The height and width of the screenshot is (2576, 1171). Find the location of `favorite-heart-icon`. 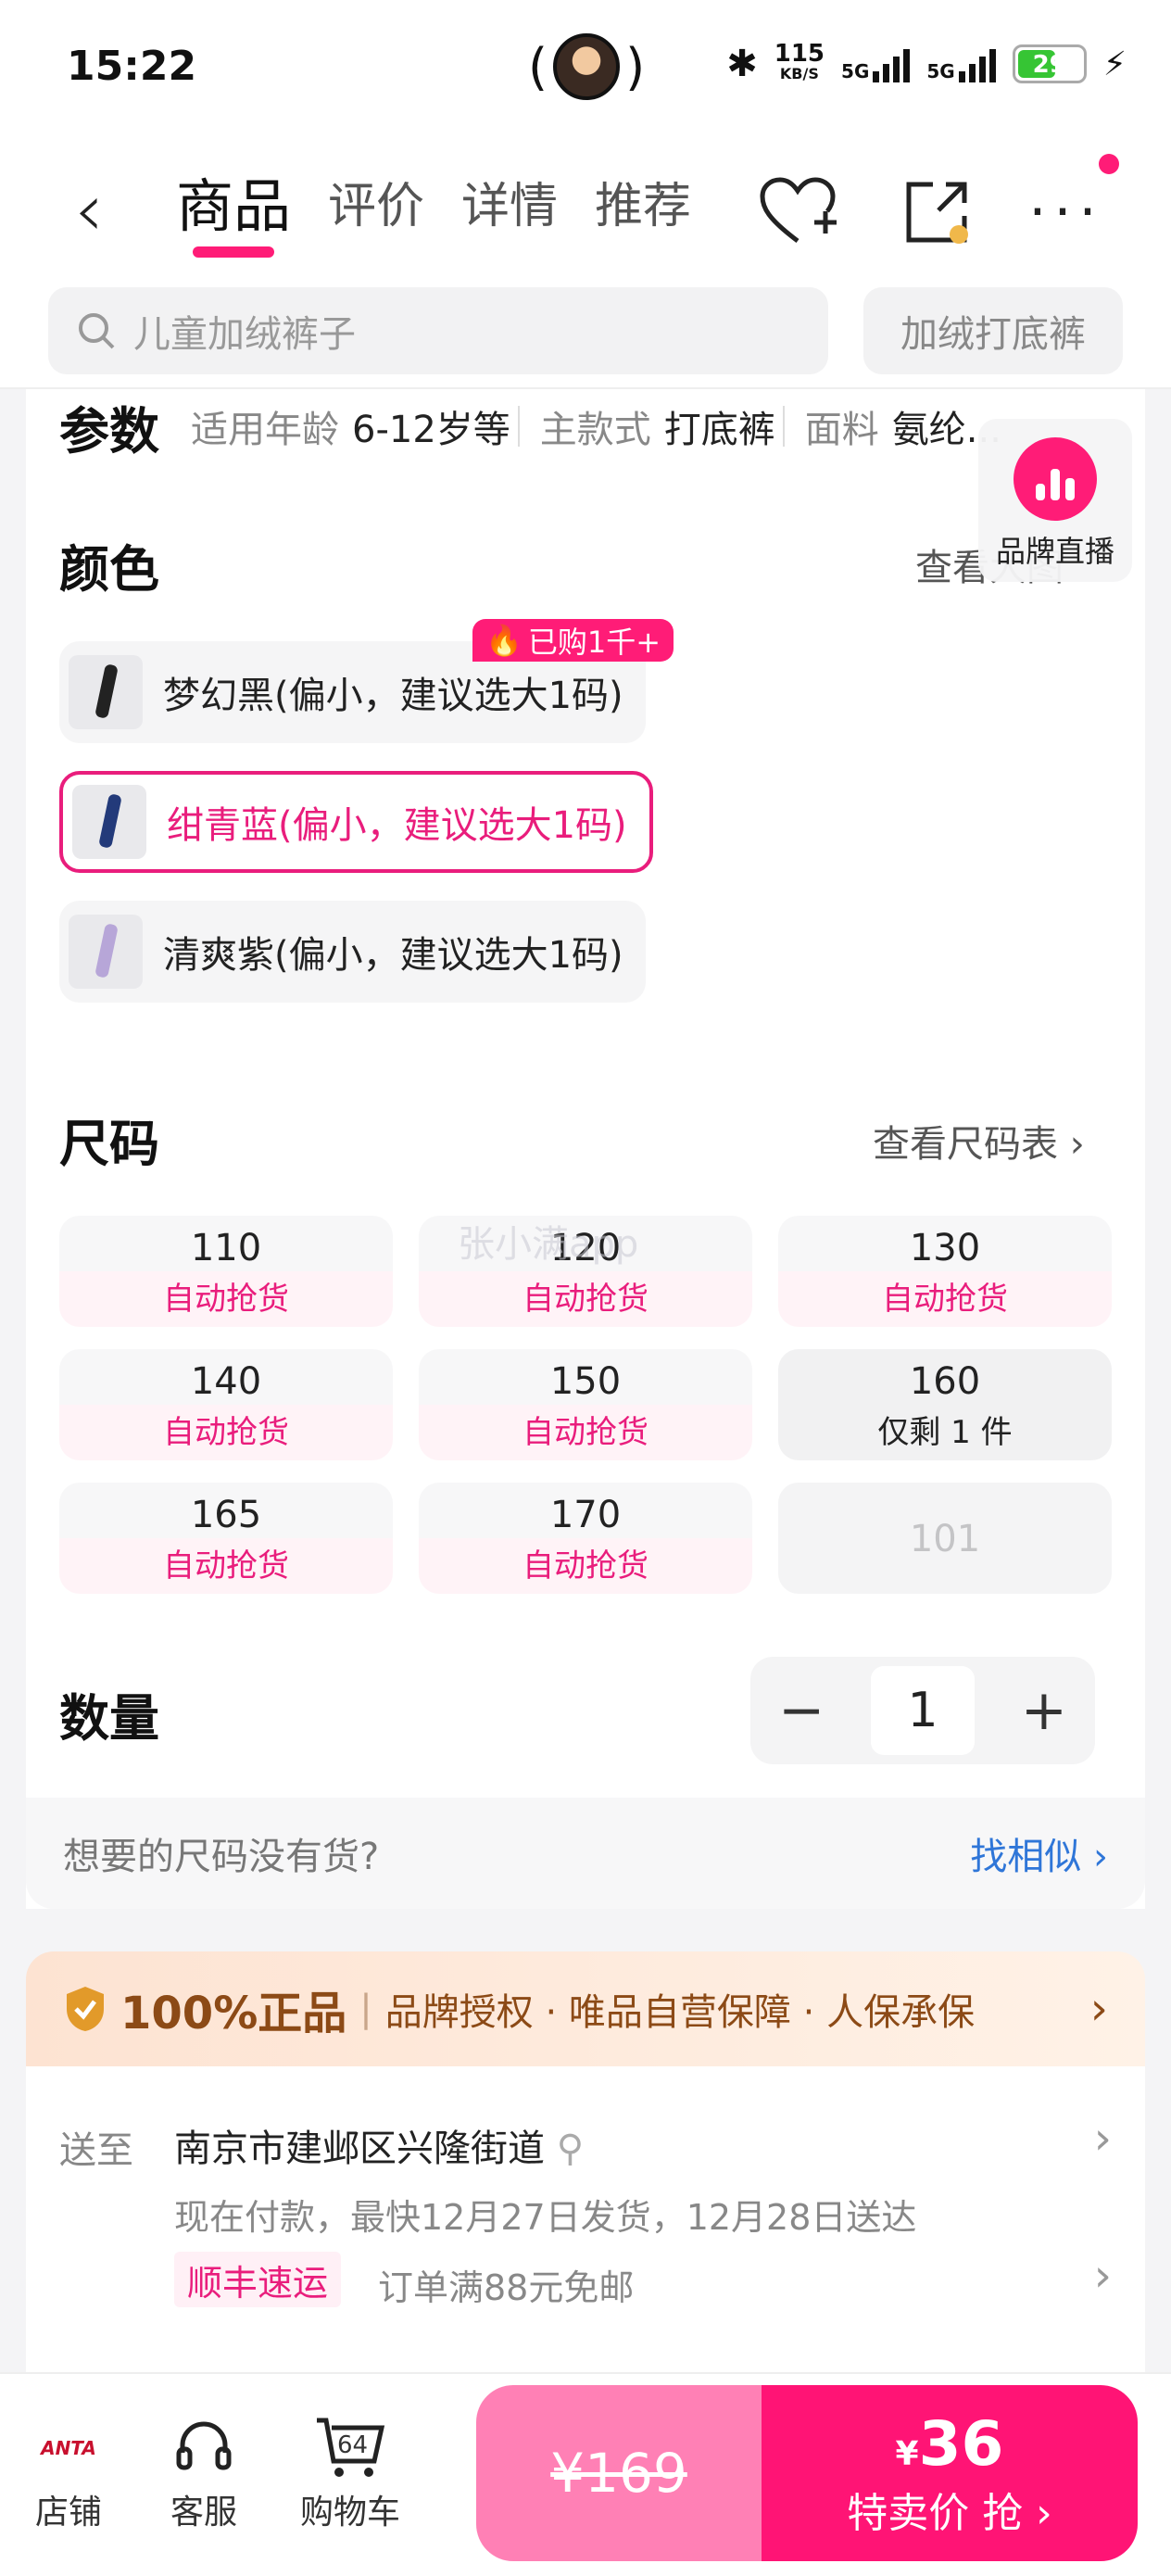

favorite-heart-icon is located at coordinates (798, 212).